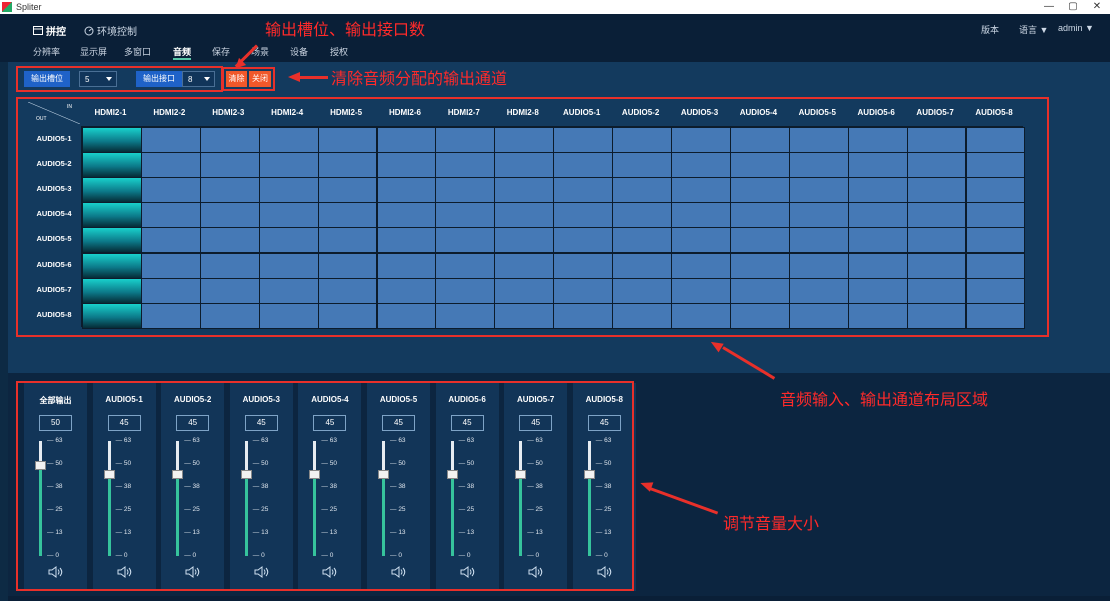 Image resolution: width=1110 pixels, height=601 pixels. What do you see at coordinates (419, 79) in the screenshot?
I see `annotation-clear: 清除音频分配的输出通道` at bounding box center [419, 79].